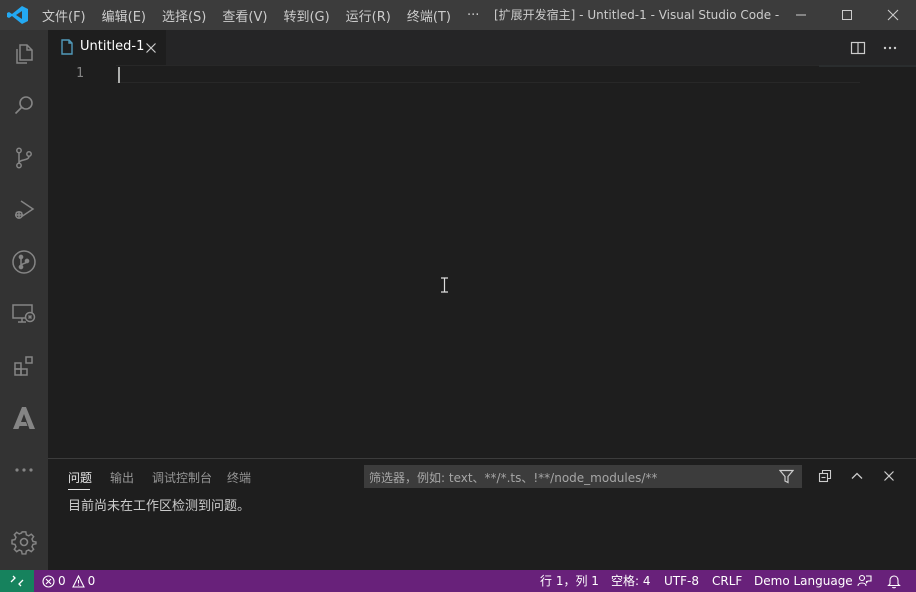 The width and height of the screenshot is (916, 592). I want to click on panel-tab-debug-console: 调试控制台, so click(182, 477).